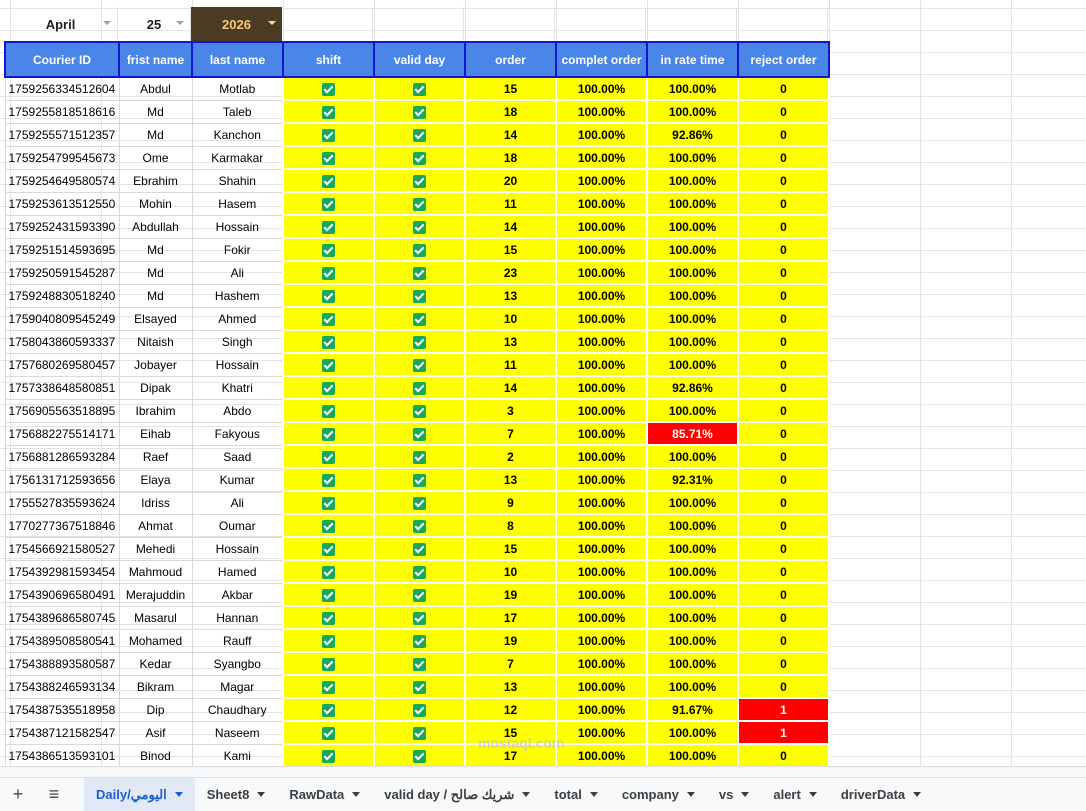  I want to click on sheet-tab: RawData, so click(324, 794).